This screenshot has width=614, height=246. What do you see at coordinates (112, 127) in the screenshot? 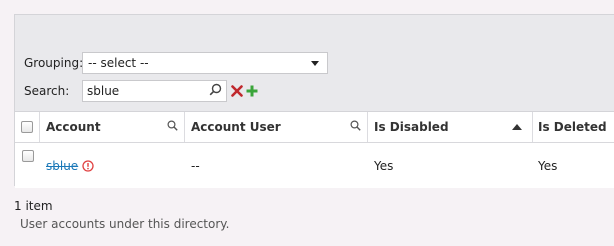
I see `column-header-account: Account` at bounding box center [112, 127].